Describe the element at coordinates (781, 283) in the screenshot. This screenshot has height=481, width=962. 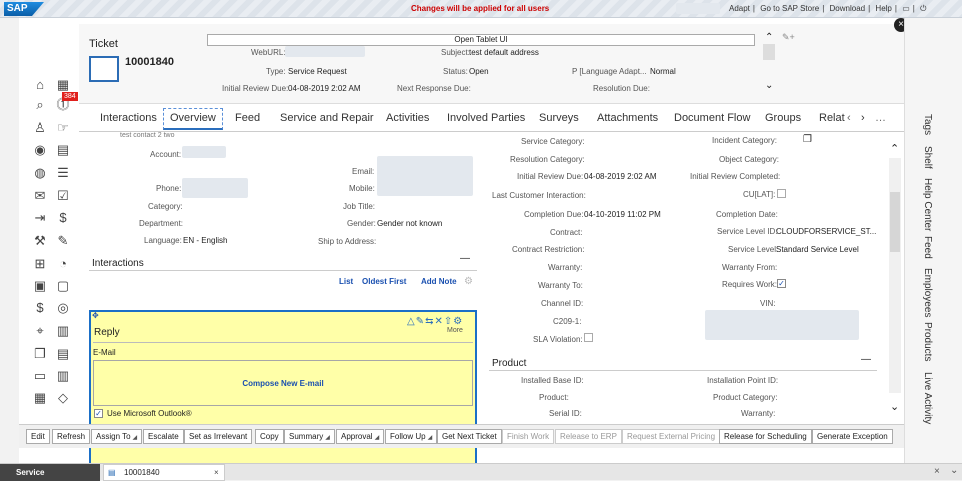
I see `requires-work-checkbox: ✓` at that location.